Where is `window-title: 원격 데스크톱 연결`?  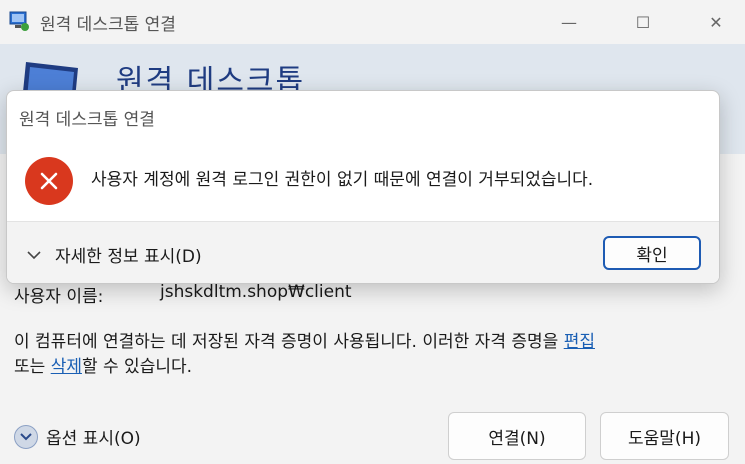 window-title: 원격 데스크톱 연결 is located at coordinates (108, 25).